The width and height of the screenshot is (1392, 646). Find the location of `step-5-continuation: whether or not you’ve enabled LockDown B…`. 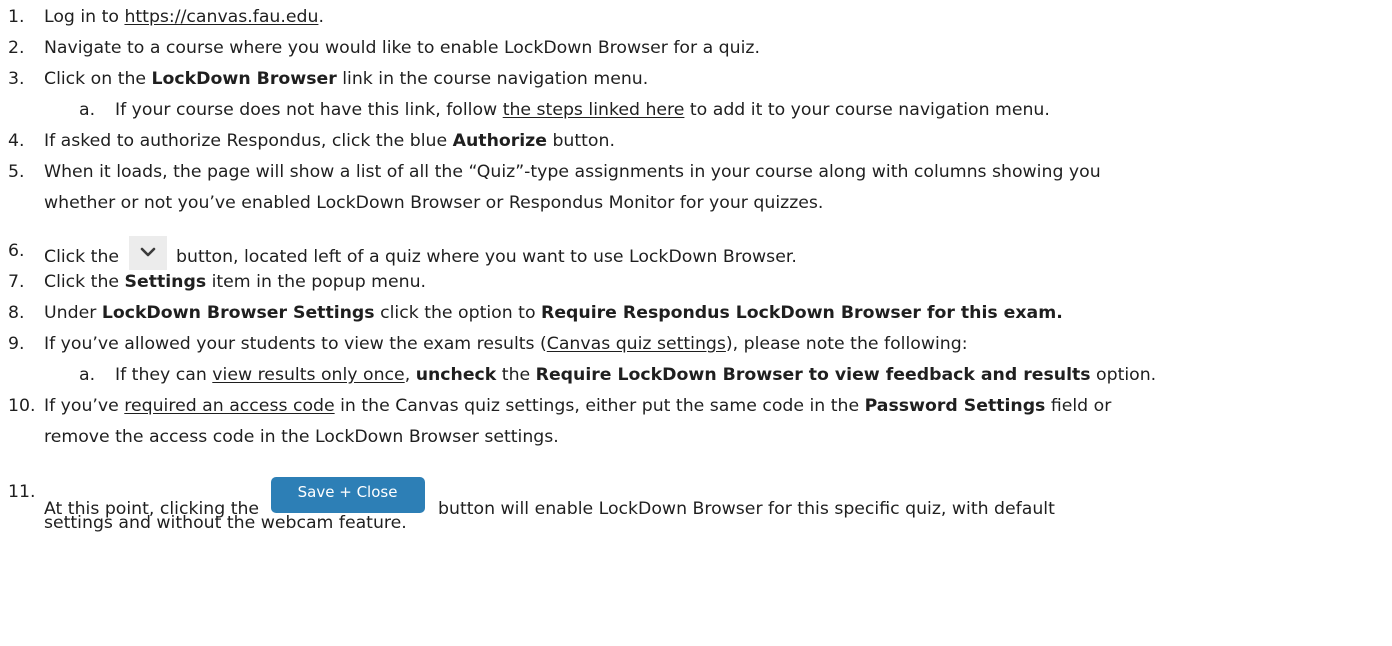

step-5-continuation: whether or not you’ve enabled LockDown B… is located at coordinates (434, 203).